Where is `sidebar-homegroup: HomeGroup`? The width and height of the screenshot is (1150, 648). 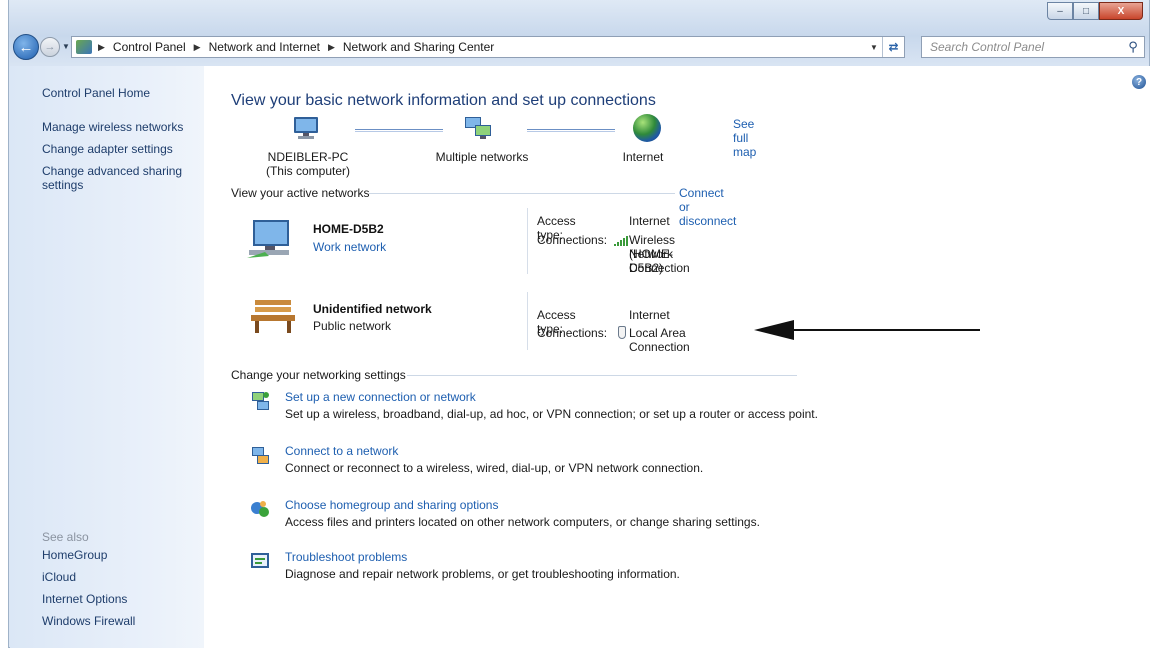
sidebar-homegroup: HomeGroup is located at coordinates (74, 555).